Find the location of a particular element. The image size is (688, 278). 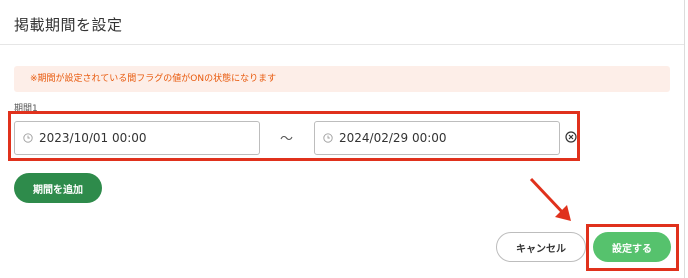

cancel-button: キャンセル is located at coordinates (541, 247).